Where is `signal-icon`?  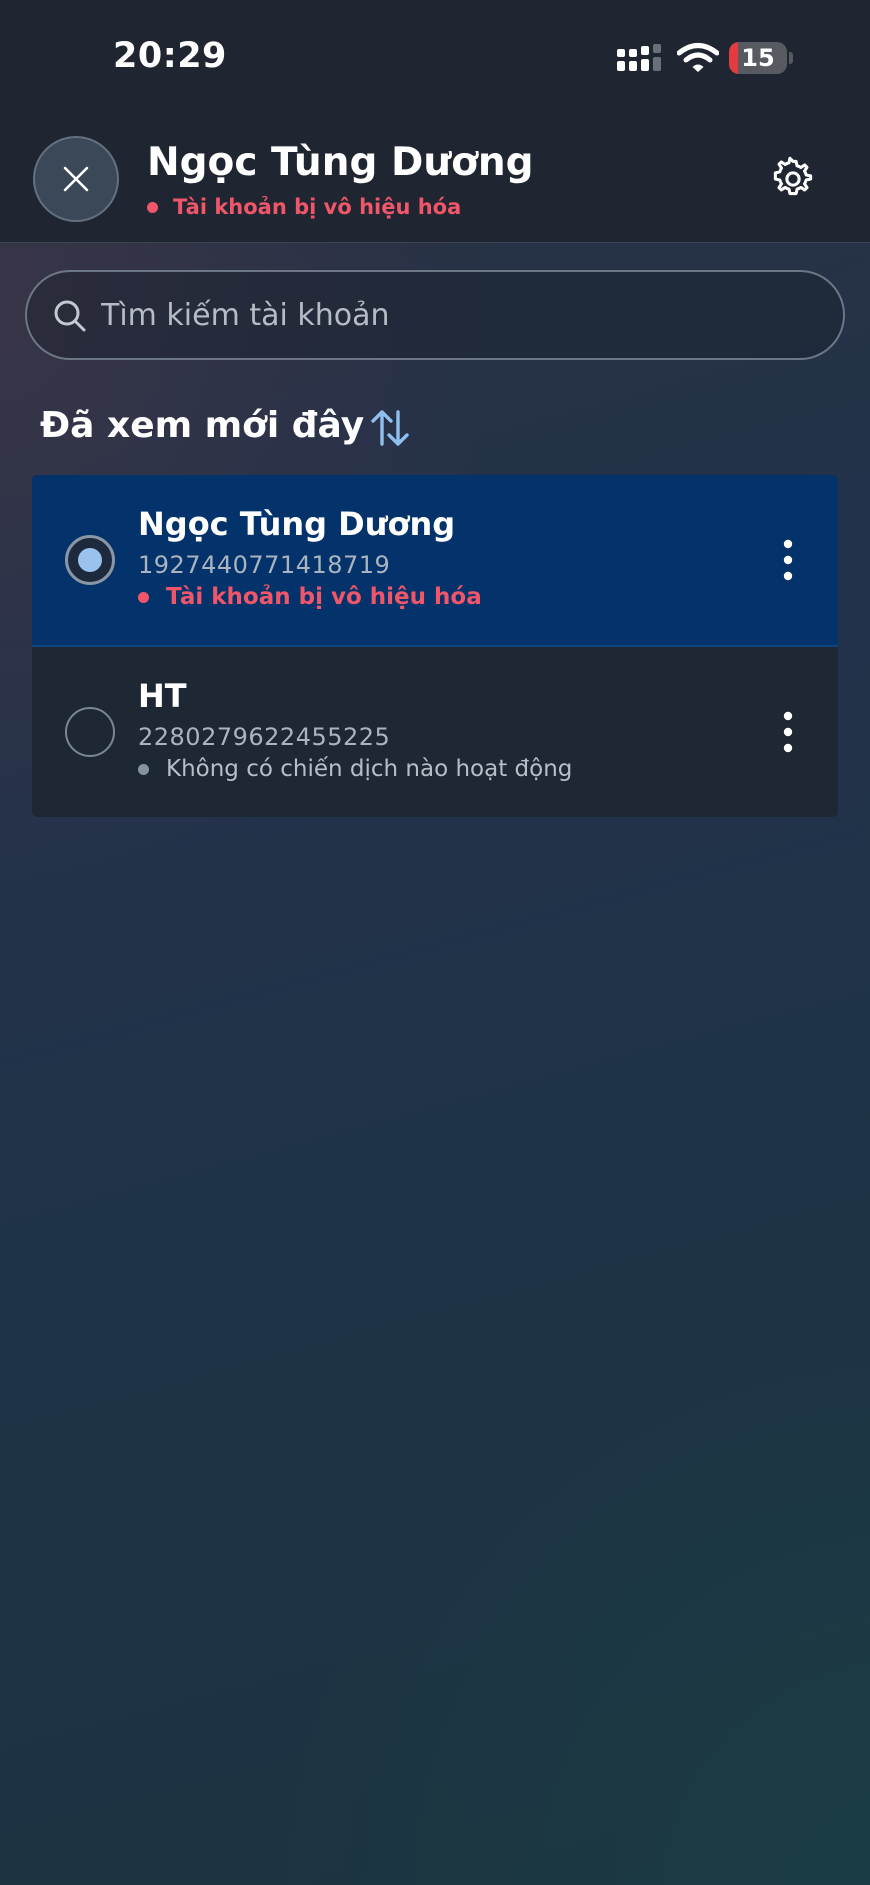 signal-icon is located at coordinates (639, 57).